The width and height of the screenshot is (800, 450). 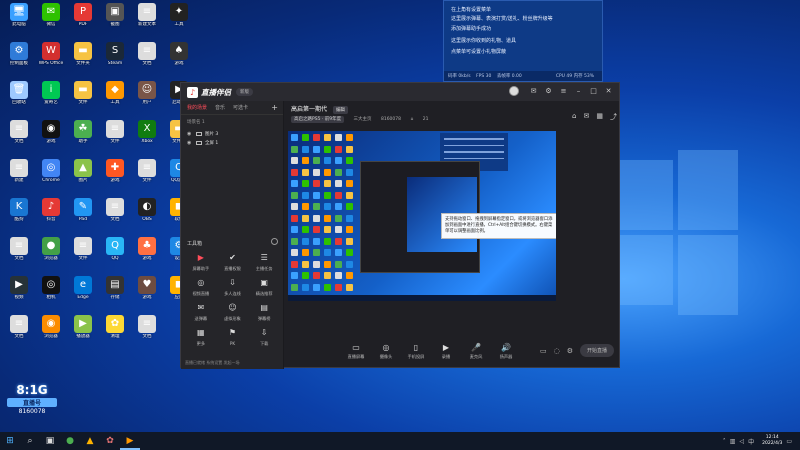 What do you see at coordinates (19, 54) in the screenshot?
I see `desktop-icon: ⚙ 控制面板` at bounding box center [19, 54].